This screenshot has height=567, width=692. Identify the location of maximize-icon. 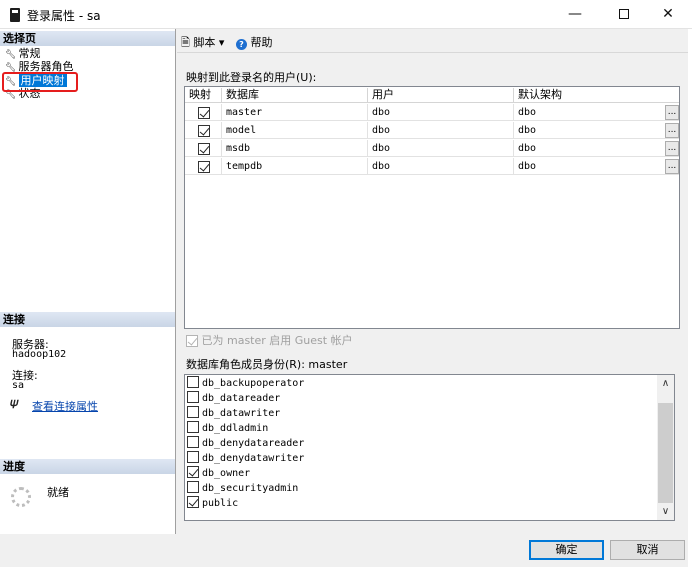
(624, 14).